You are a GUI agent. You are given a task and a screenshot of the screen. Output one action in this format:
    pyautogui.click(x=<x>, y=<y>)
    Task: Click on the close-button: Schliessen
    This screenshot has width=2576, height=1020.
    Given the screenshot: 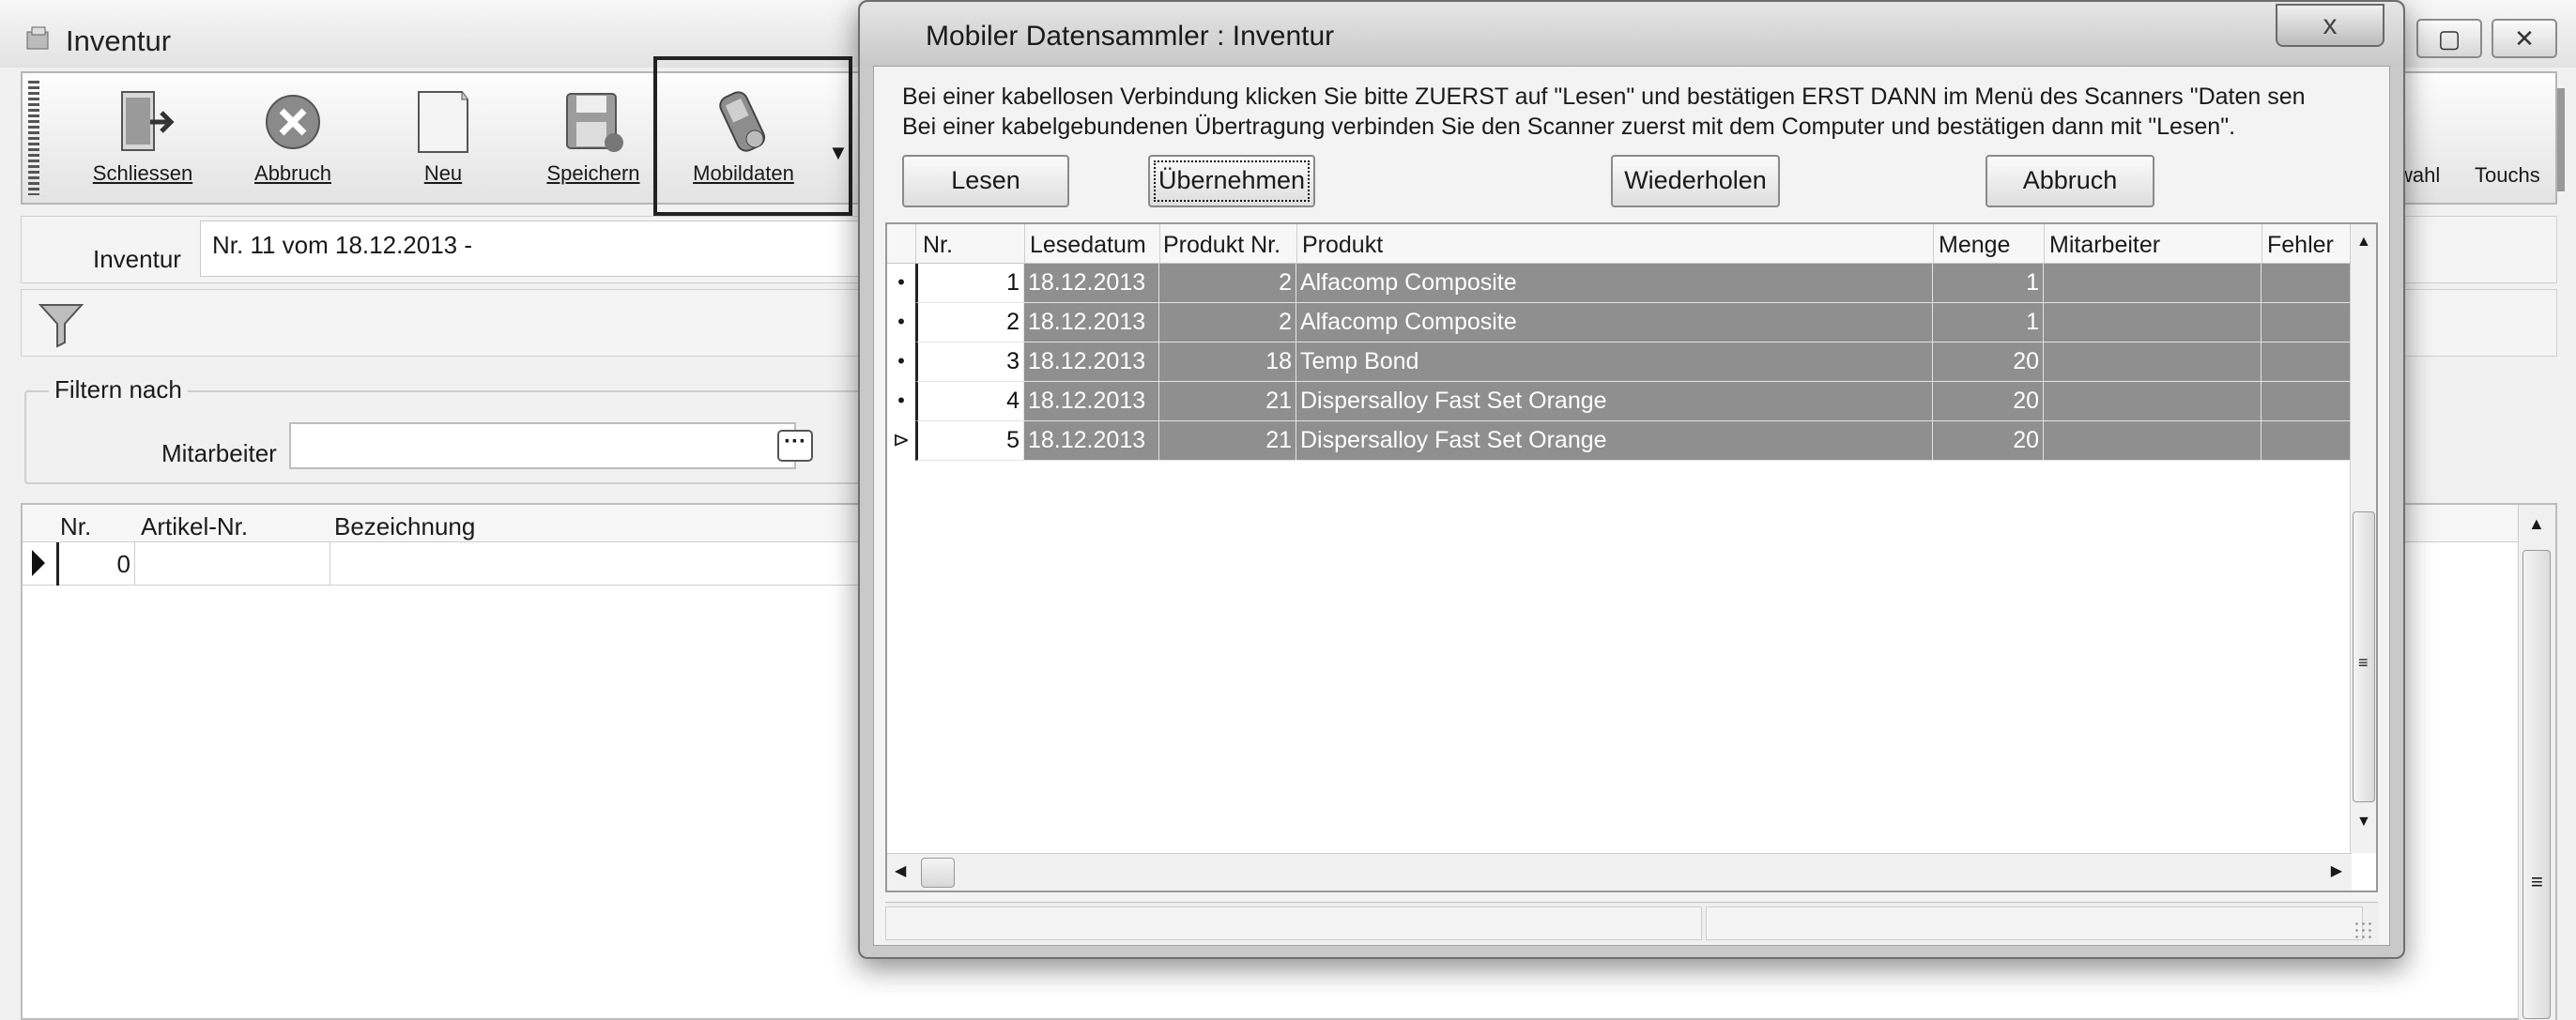 What is the action you would take?
    pyautogui.click(x=143, y=137)
    